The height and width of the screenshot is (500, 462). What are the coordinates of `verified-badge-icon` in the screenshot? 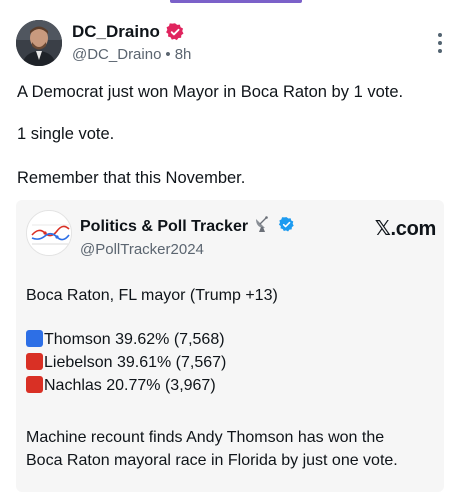 It's located at (175, 32).